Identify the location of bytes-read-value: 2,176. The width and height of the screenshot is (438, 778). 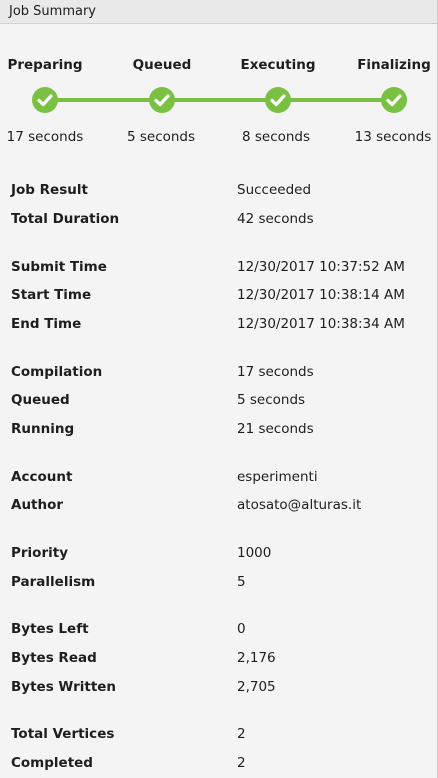
(256, 658).